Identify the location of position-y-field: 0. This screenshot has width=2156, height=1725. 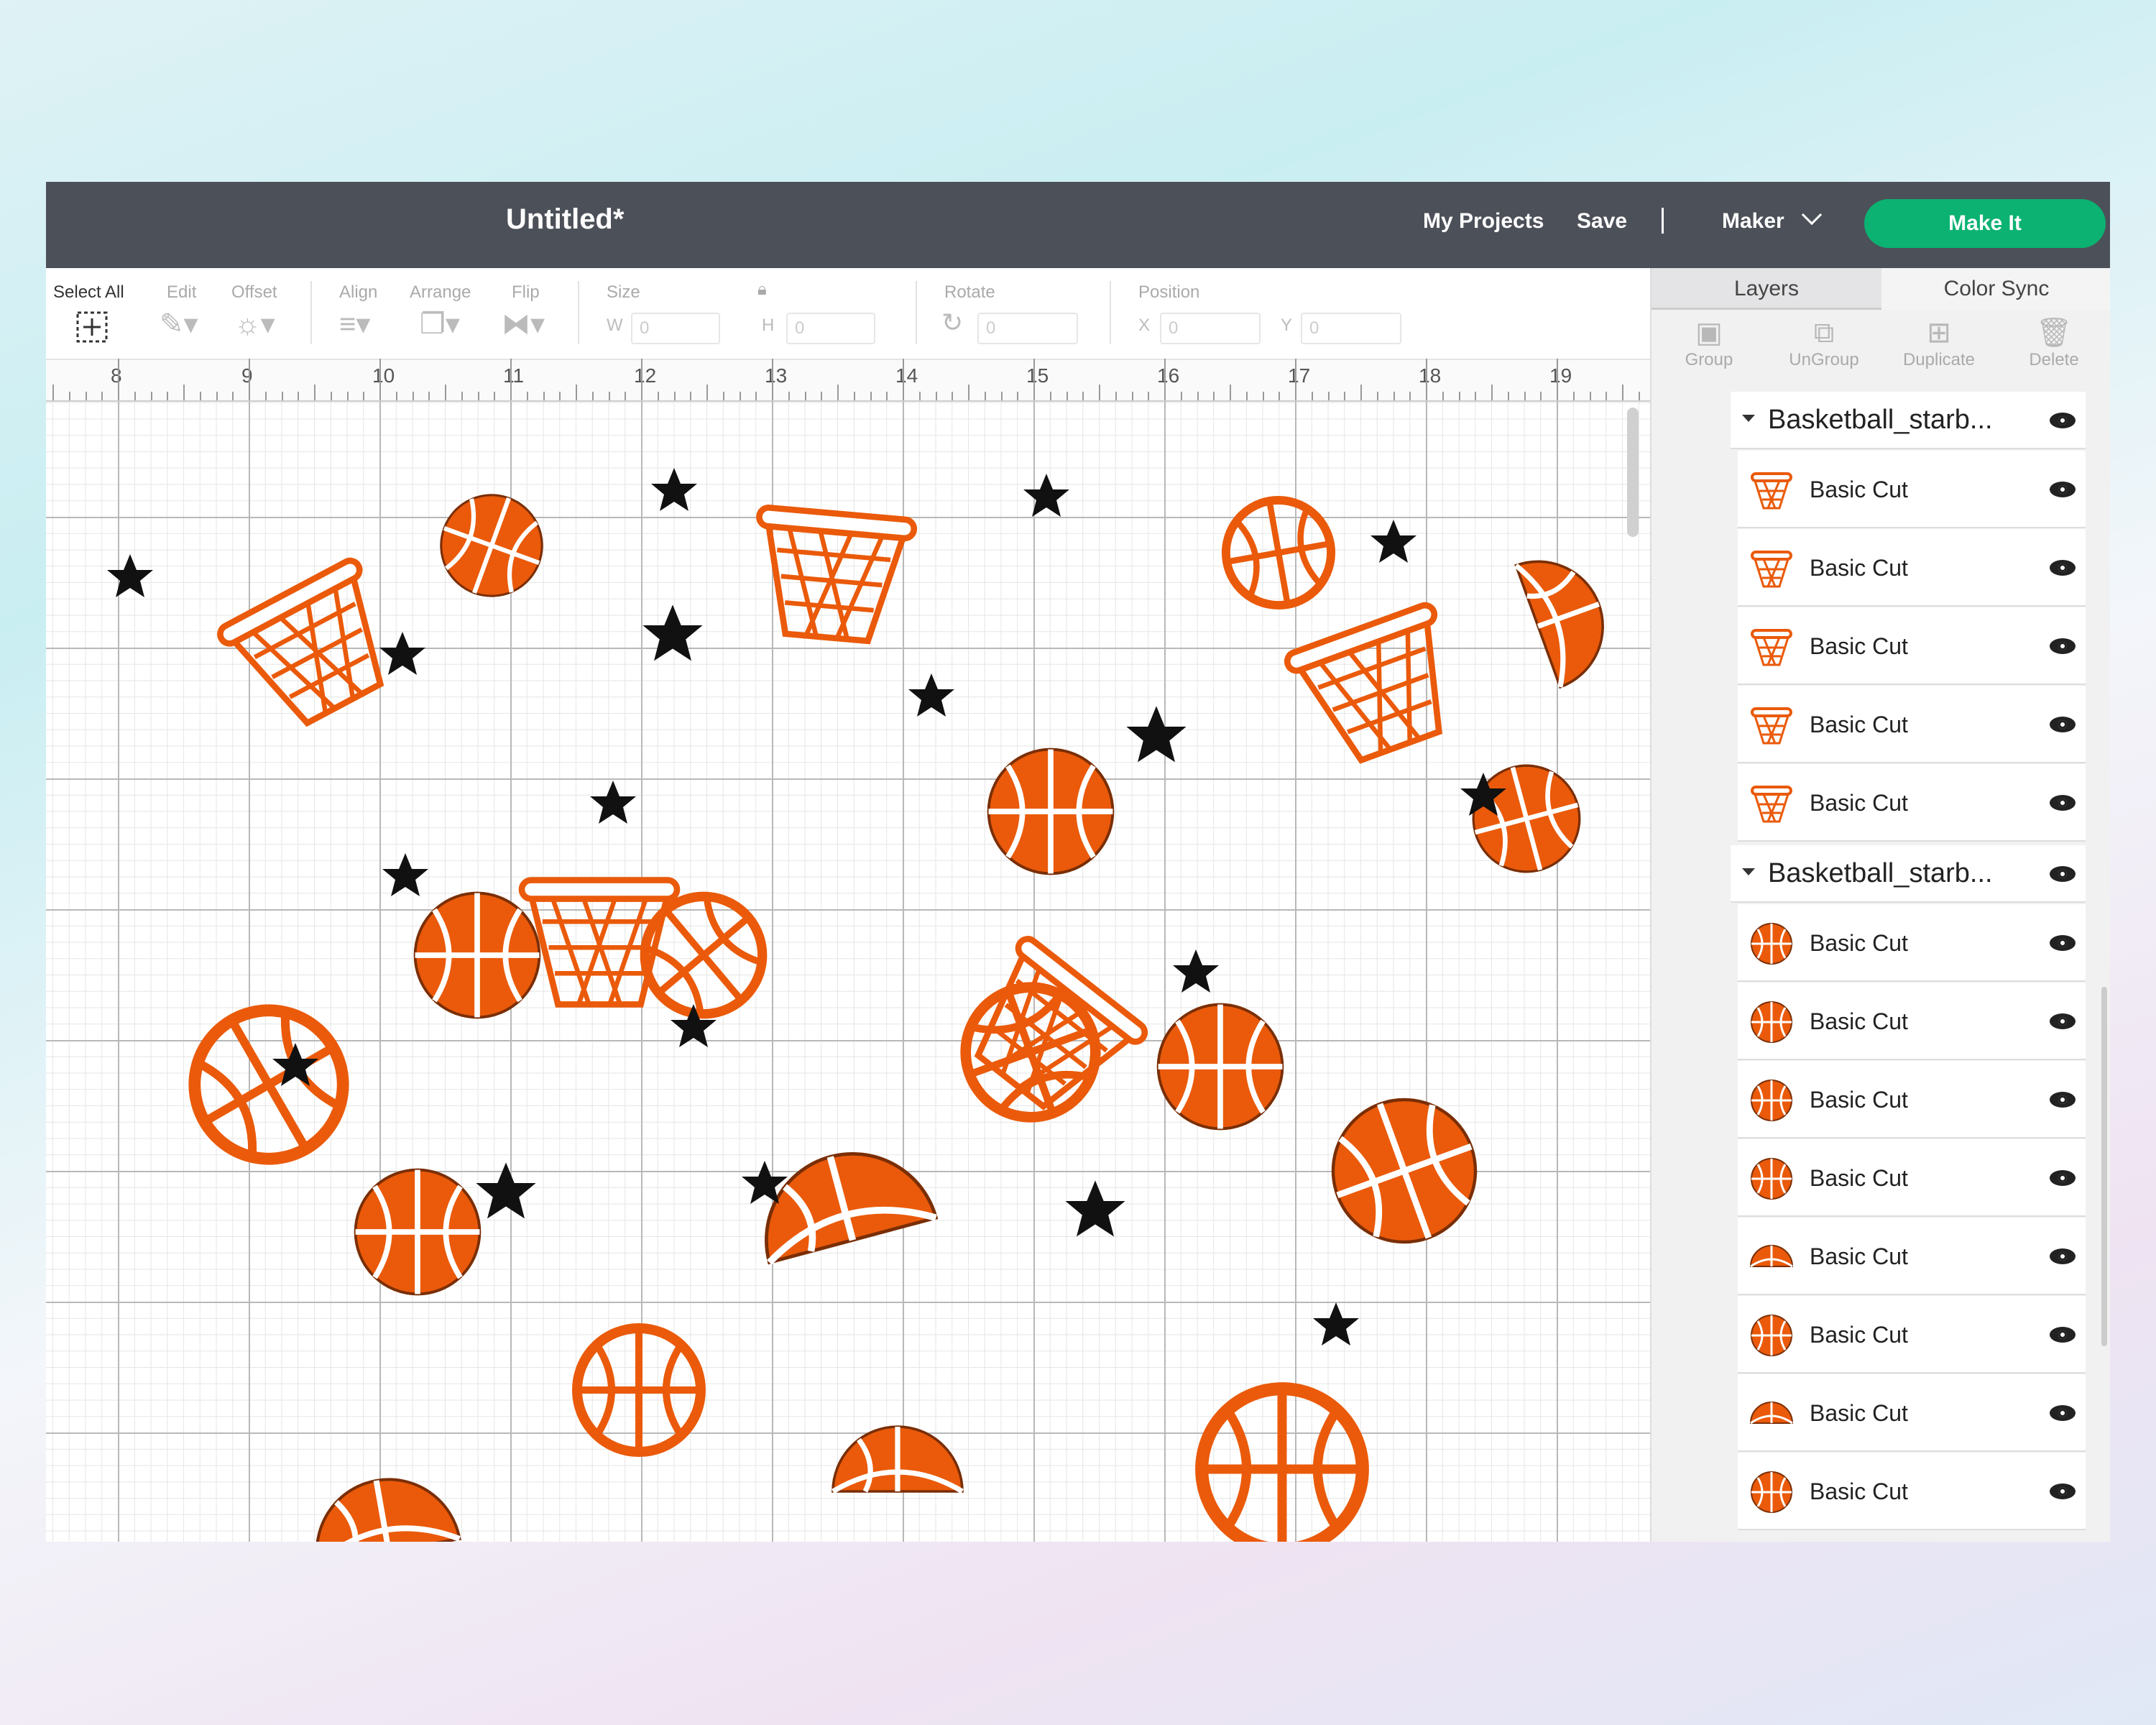
(1351, 328).